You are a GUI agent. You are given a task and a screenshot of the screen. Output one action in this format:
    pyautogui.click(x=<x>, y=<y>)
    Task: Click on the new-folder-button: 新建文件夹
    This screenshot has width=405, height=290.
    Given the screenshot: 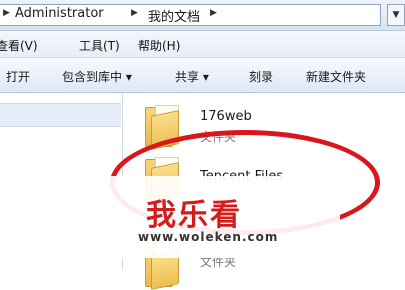 What is the action you would take?
    pyautogui.click(x=336, y=76)
    